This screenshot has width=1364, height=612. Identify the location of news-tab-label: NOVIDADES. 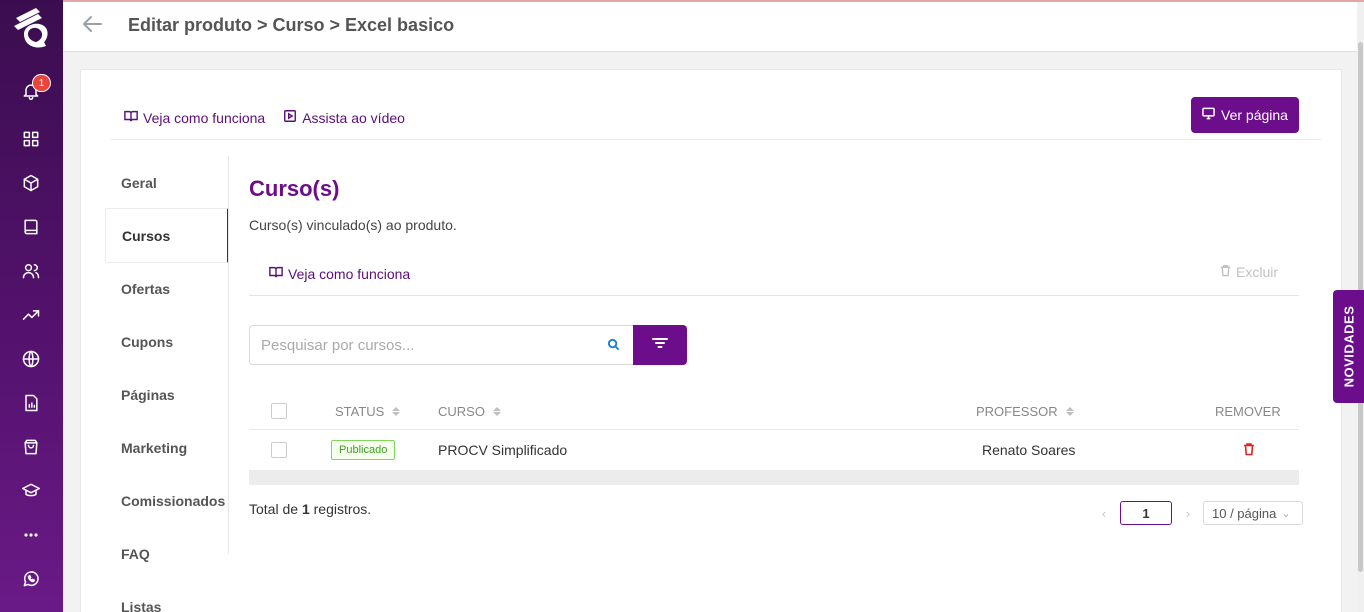
(1349, 346).